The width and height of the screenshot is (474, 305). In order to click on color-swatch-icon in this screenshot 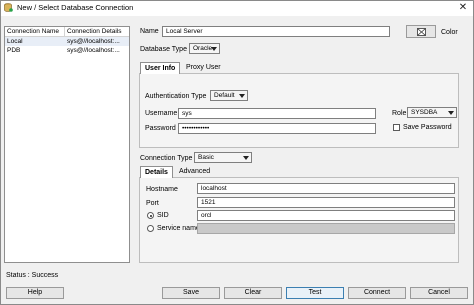, I will do `click(421, 32)`.